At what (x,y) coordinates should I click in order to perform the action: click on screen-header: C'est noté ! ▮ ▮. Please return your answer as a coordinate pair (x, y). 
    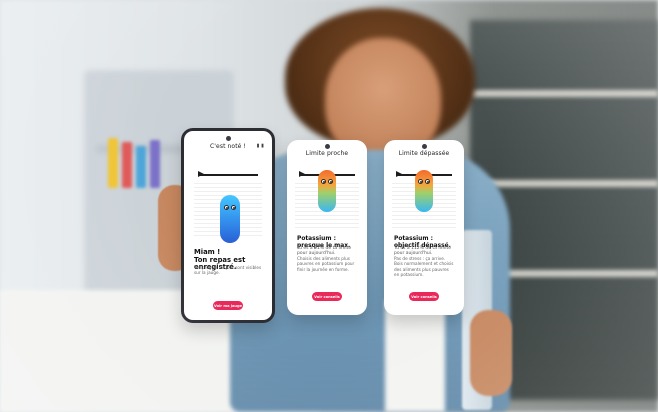
    Looking at the image, I should click on (228, 146).